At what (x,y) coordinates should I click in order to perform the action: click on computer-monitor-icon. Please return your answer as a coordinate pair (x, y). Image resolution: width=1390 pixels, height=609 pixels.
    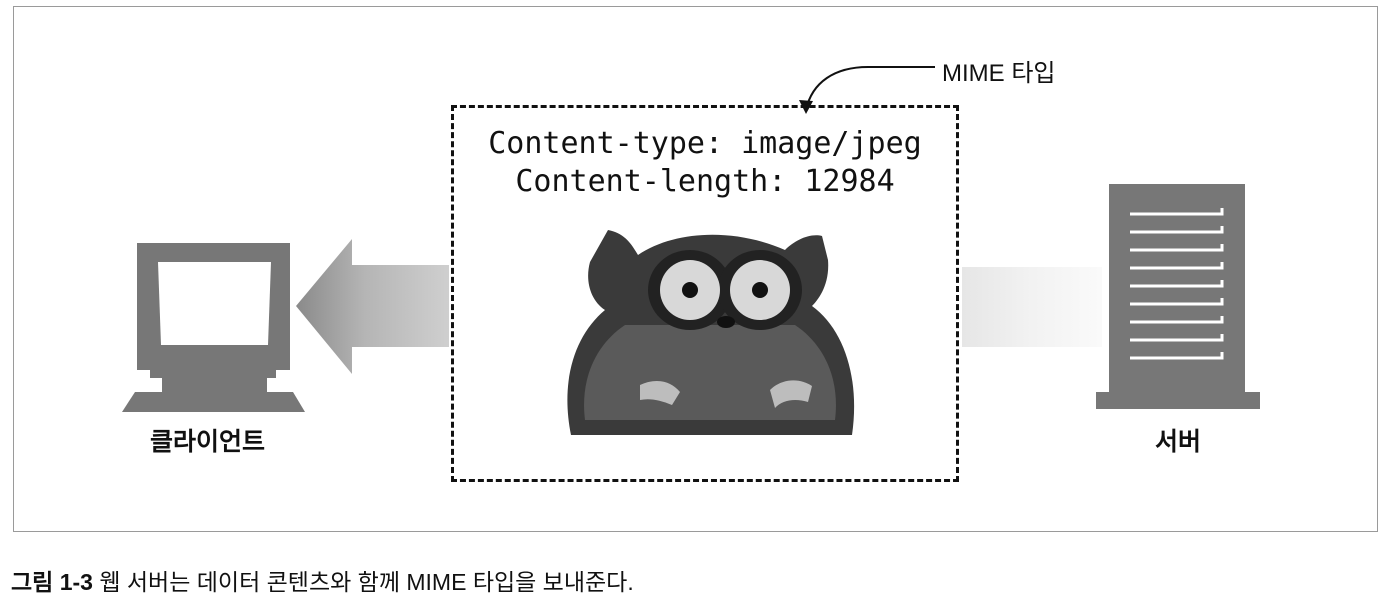
    Looking at the image, I should click on (213, 327).